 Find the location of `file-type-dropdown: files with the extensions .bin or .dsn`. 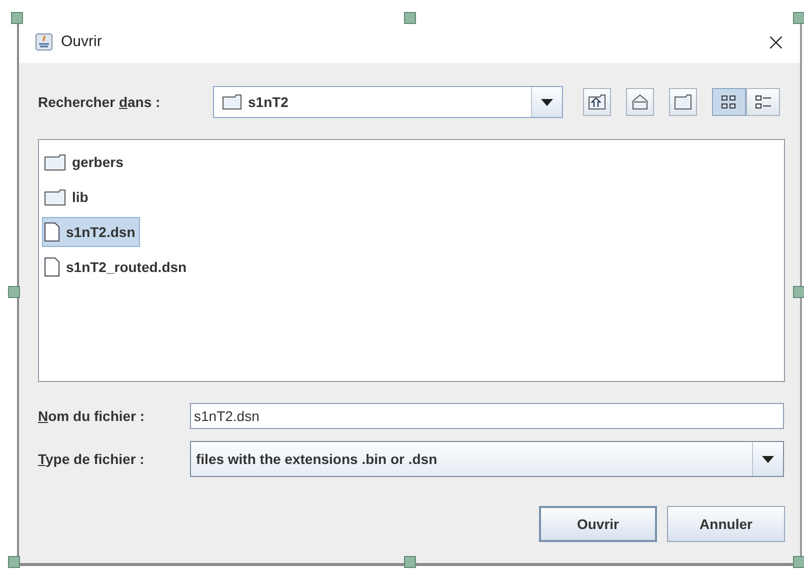

file-type-dropdown: files with the extensions .bin or .dsn is located at coordinates (487, 459).